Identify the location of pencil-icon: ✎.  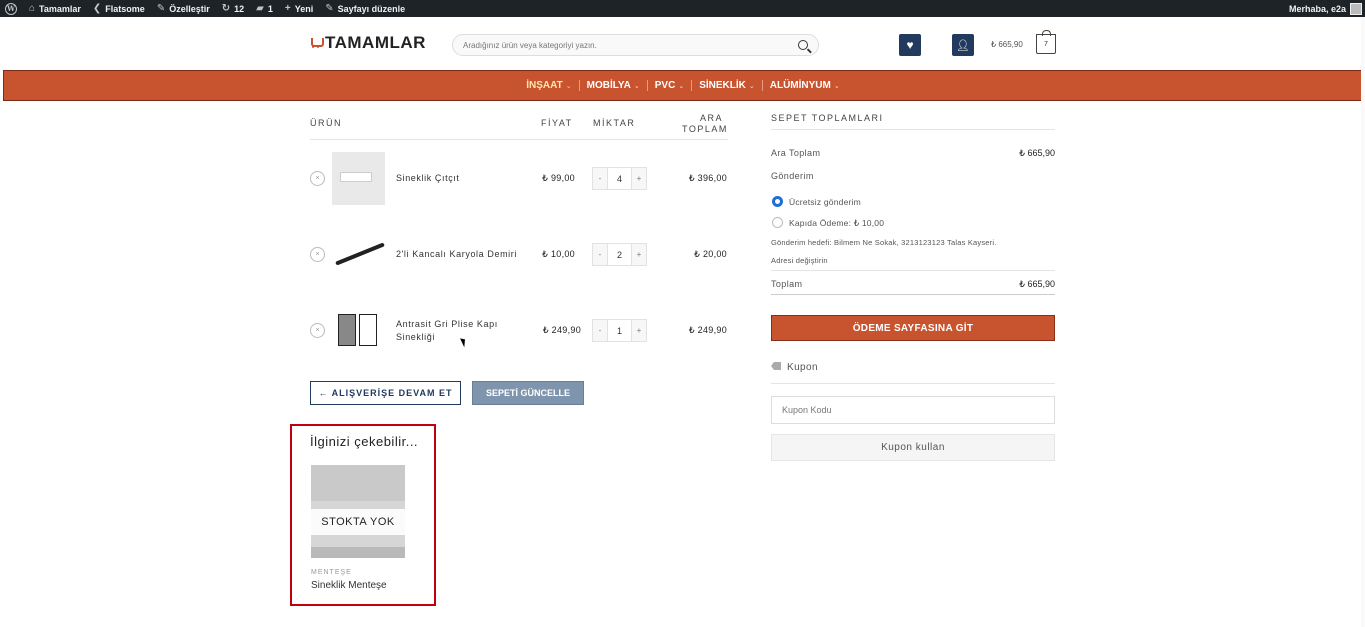
(329, 8).